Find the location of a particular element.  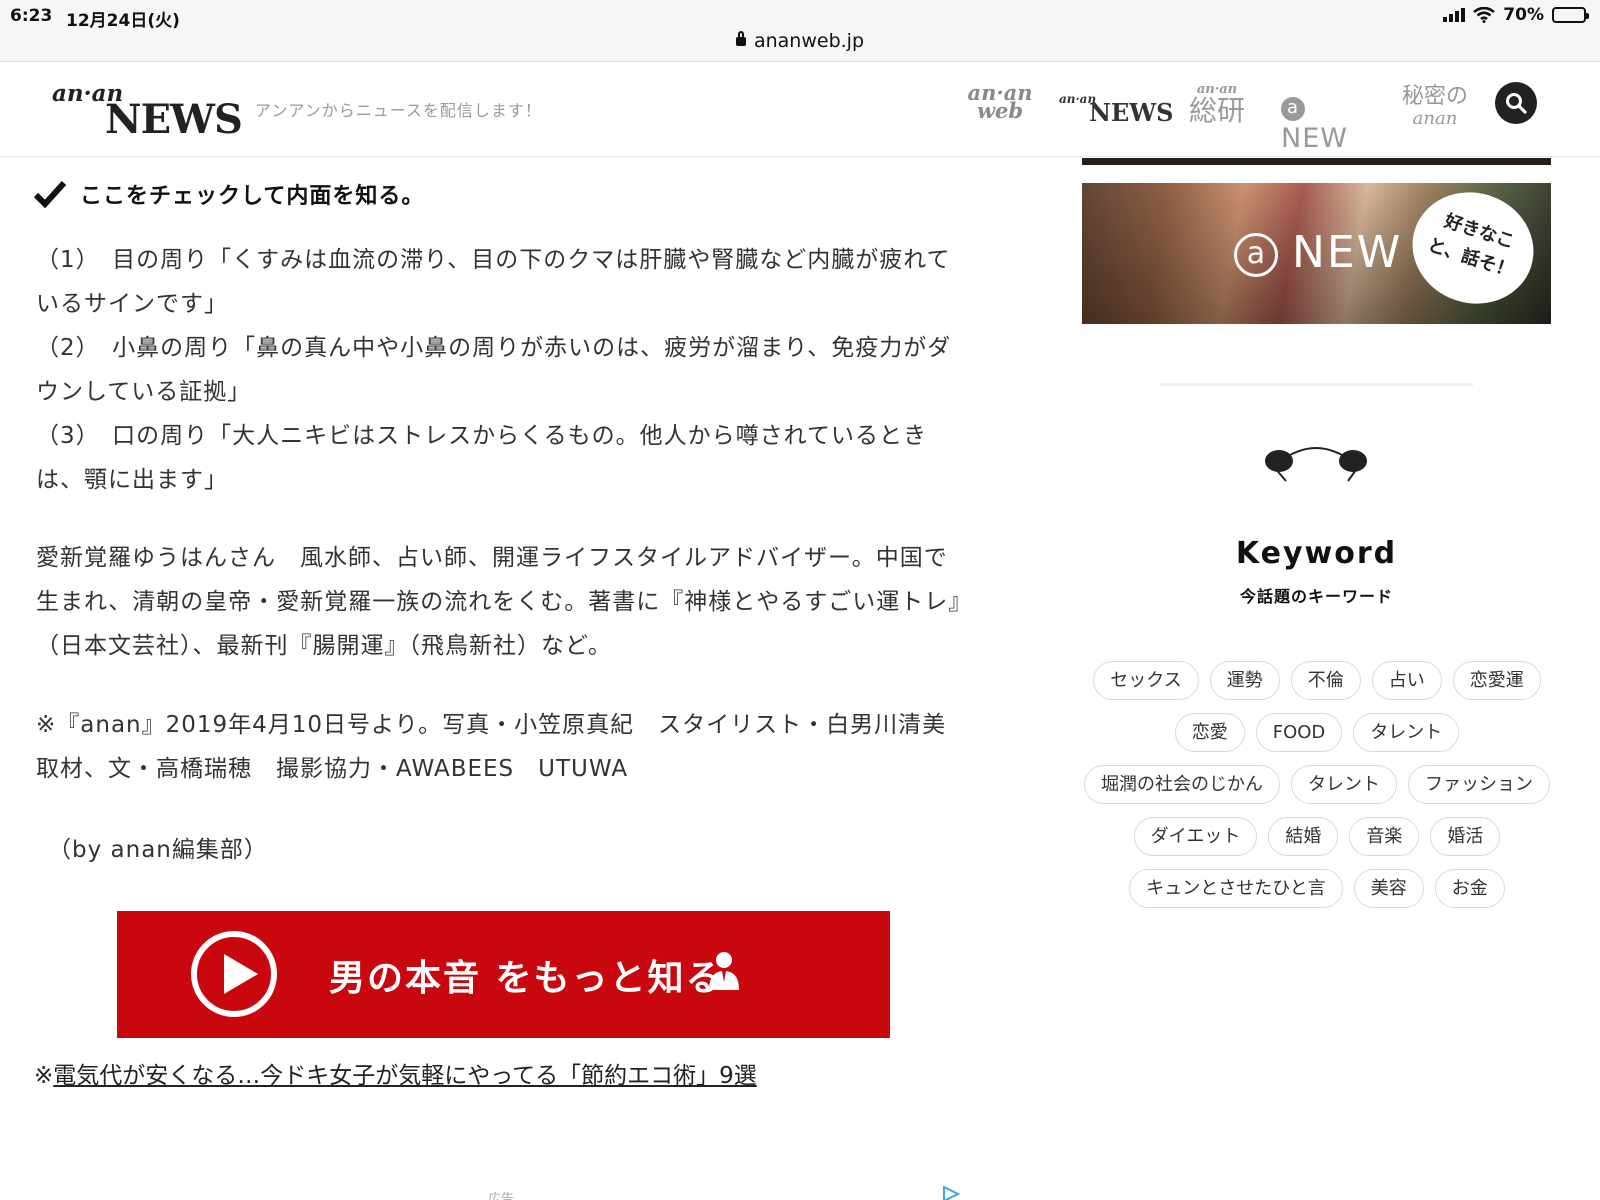

nav-anew-text: NEW is located at coordinates (1314, 138).